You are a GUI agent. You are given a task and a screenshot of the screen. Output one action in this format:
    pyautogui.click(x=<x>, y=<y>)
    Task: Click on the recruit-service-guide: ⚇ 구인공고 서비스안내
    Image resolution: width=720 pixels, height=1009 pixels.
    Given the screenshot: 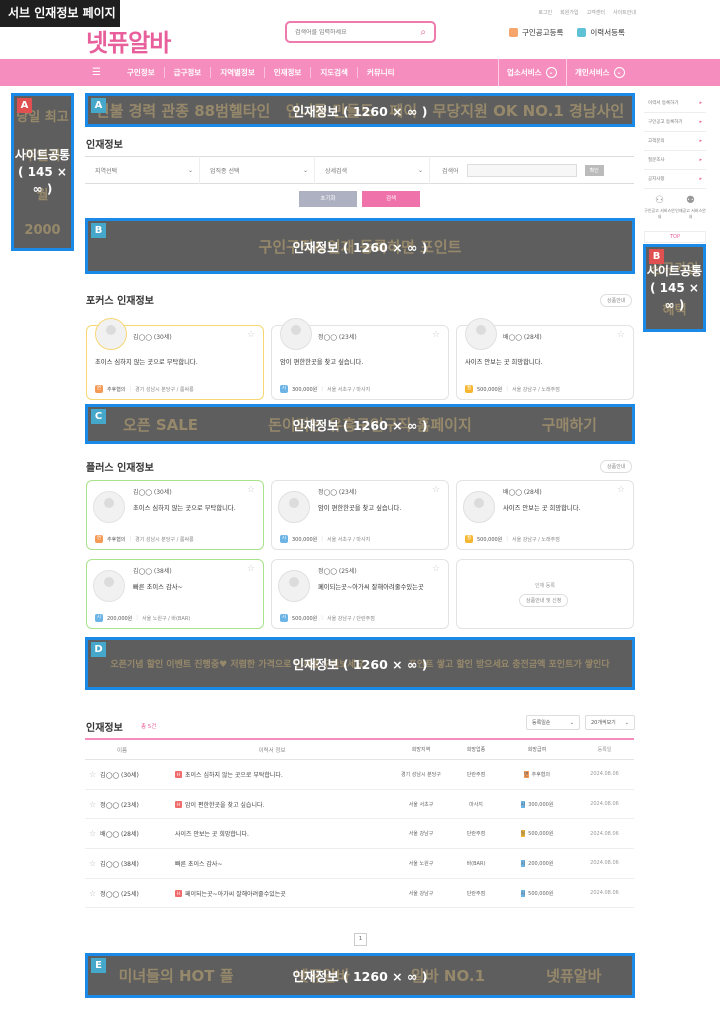 What is the action you would take?
    pyautogui.click(x=659, y=211)
    